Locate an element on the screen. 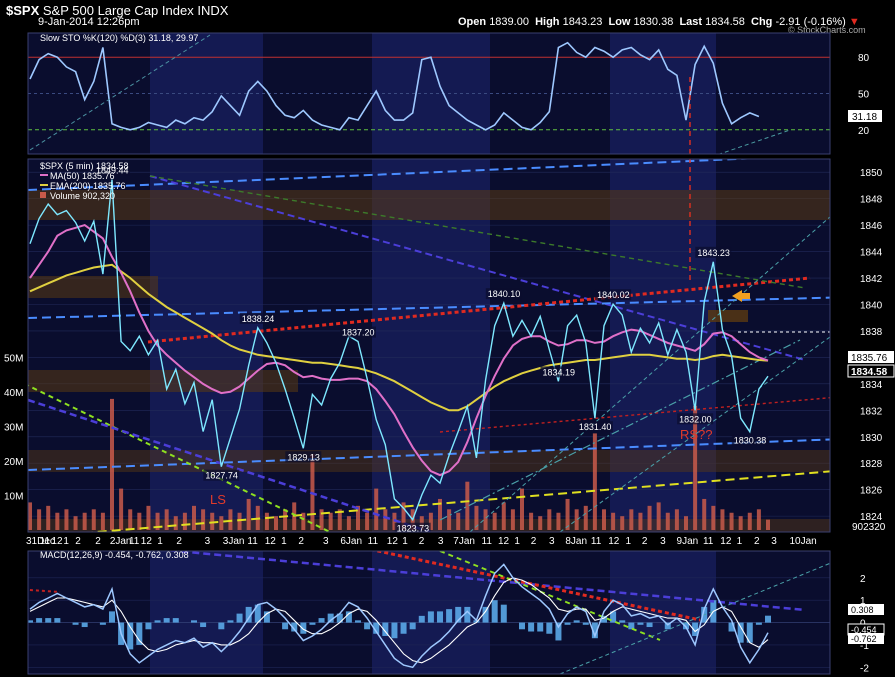 The width and height of the screenshot is (895, 677). price-tick-label: 1842 is located at coordinates (871, 279).